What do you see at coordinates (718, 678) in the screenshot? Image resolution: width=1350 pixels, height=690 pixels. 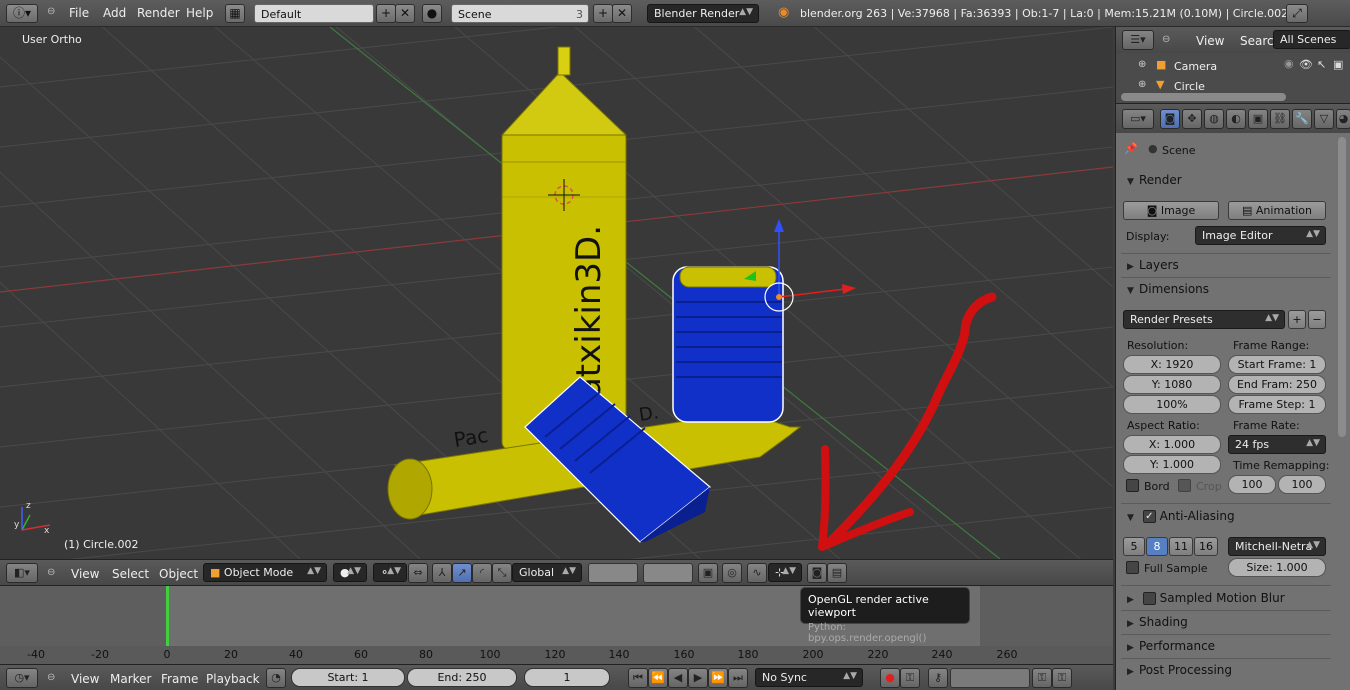 I see `jump-keyframe-forward-icon: ⏩` at bounding box center [718, 678].